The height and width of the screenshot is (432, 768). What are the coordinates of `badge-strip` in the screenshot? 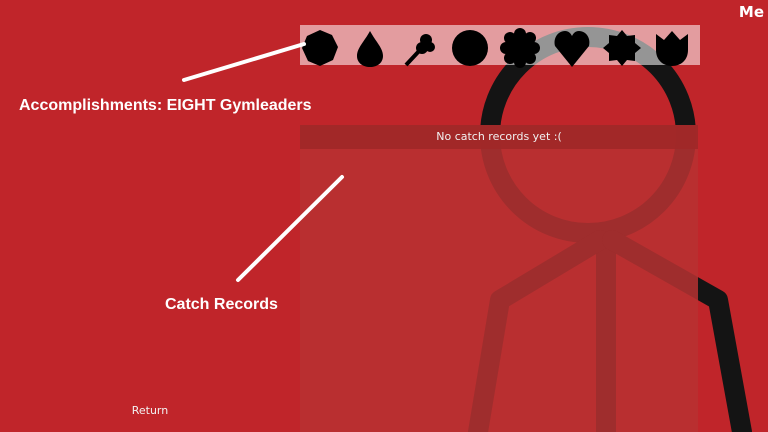 It's located at (500, 46).